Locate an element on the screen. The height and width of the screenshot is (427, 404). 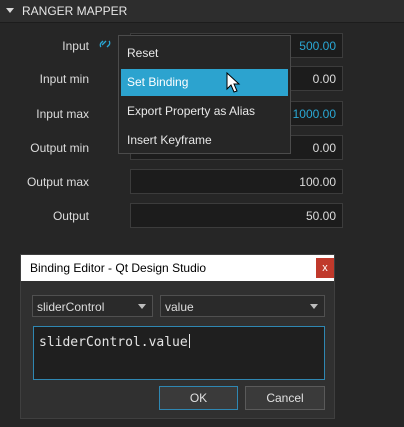
output-label: Output is located at coordinates (70, 216).